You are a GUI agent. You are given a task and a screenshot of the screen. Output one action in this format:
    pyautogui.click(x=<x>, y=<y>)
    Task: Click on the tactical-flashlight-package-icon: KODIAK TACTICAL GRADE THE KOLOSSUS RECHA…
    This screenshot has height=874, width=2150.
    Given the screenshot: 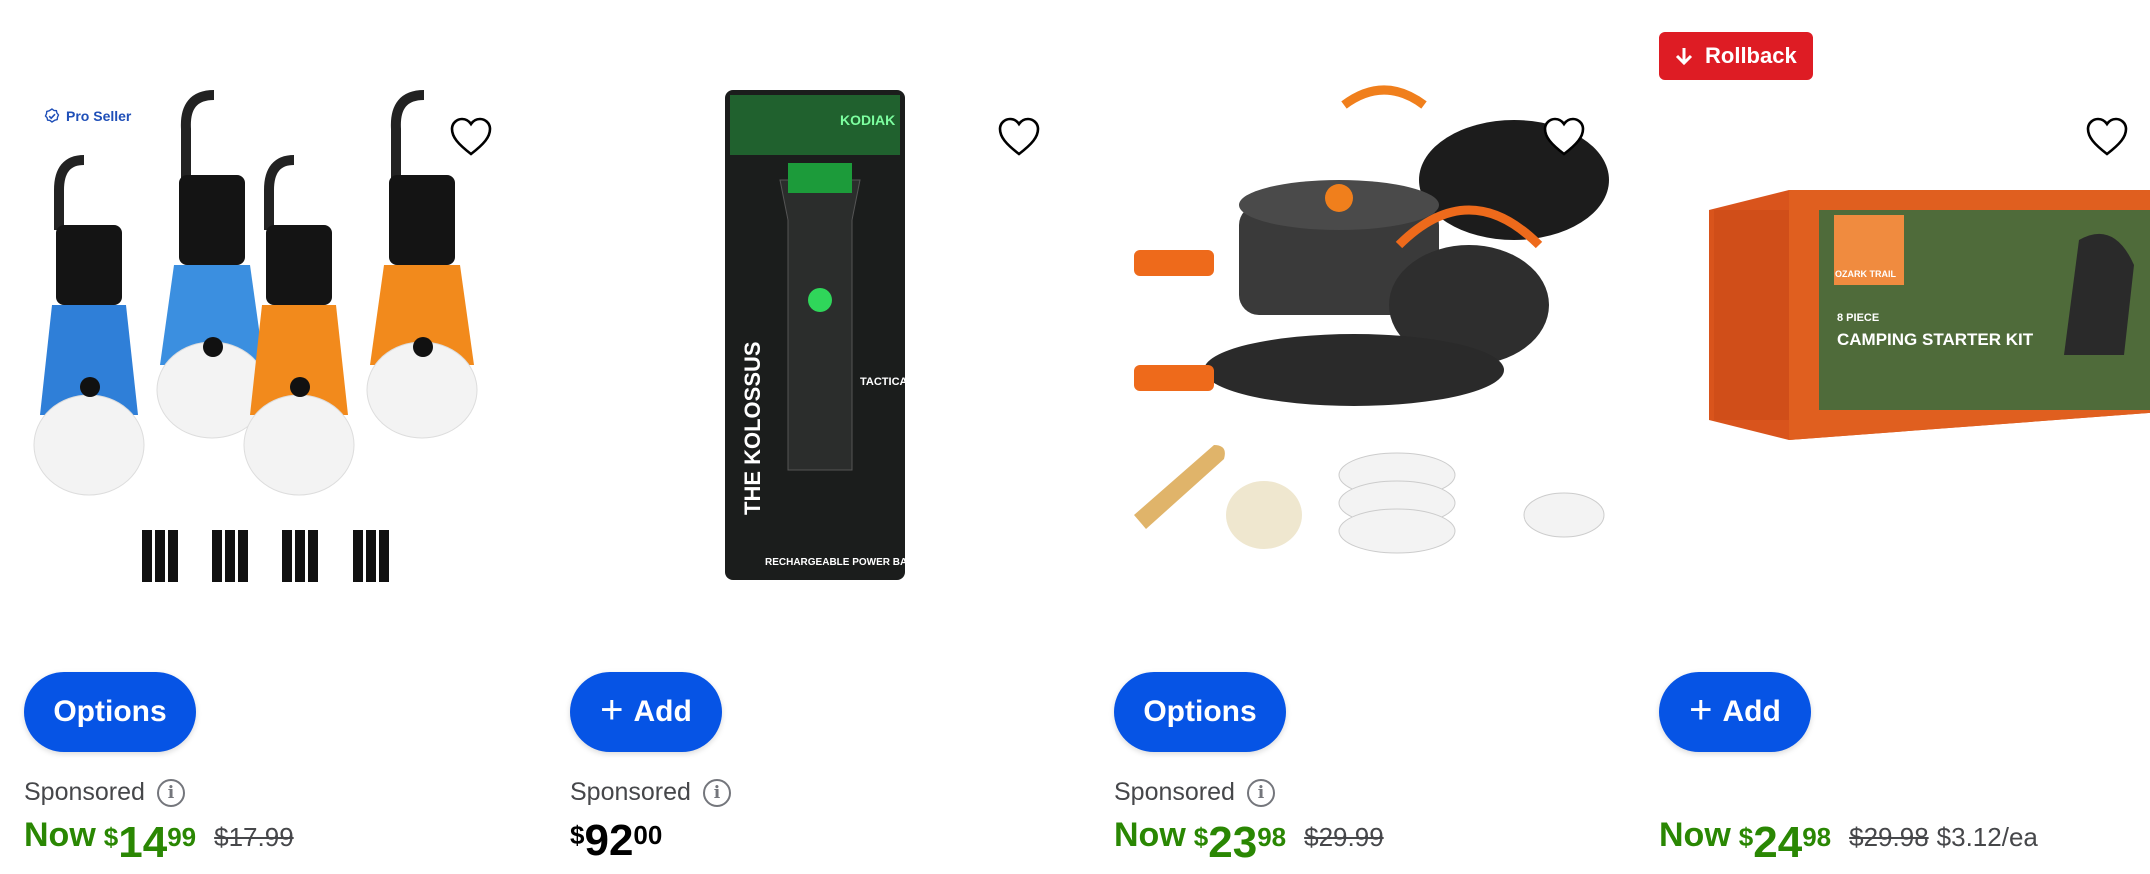 What is the action you would take?
    pyautogui.click(x=841, y=335)
    